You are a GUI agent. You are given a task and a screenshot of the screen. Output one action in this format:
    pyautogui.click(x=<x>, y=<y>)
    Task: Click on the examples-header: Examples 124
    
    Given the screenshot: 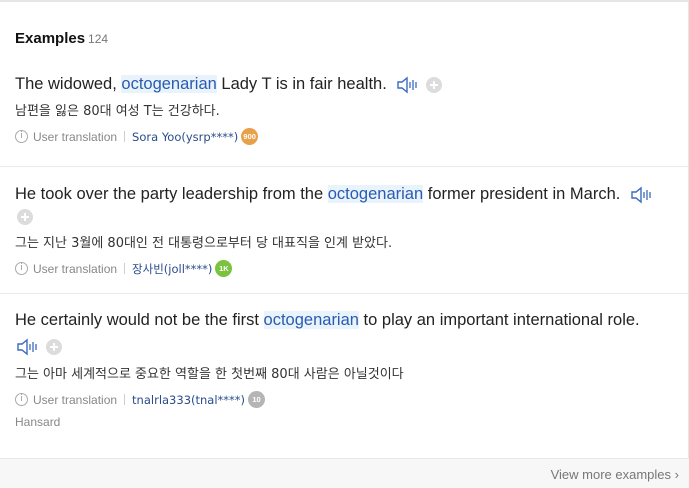 What is the action you would take?
    pyautogui.click(x=61, y=38)
    